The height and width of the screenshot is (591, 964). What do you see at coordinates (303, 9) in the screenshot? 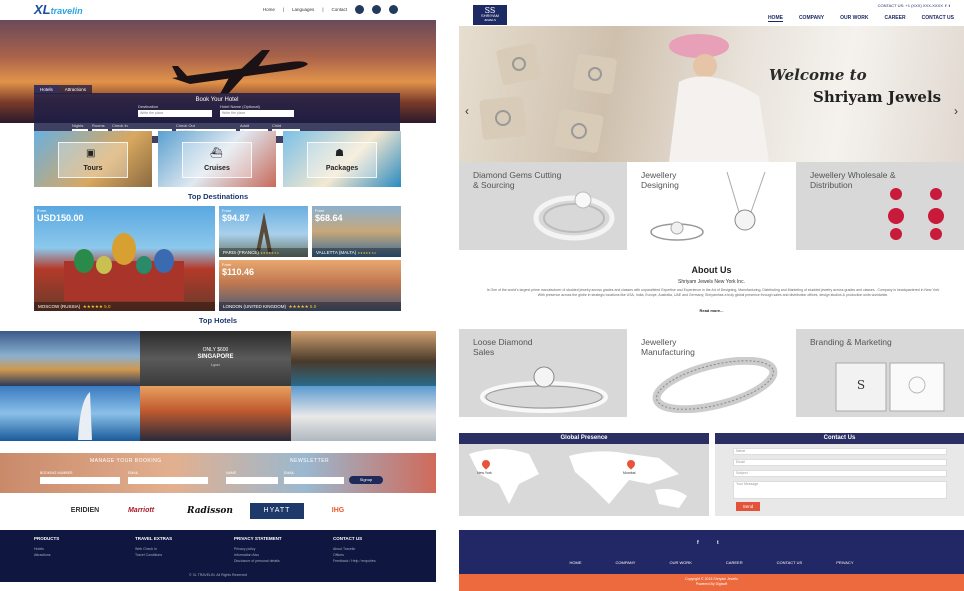
I see `nav-languages: Languages` at bounding box center [303, 9].